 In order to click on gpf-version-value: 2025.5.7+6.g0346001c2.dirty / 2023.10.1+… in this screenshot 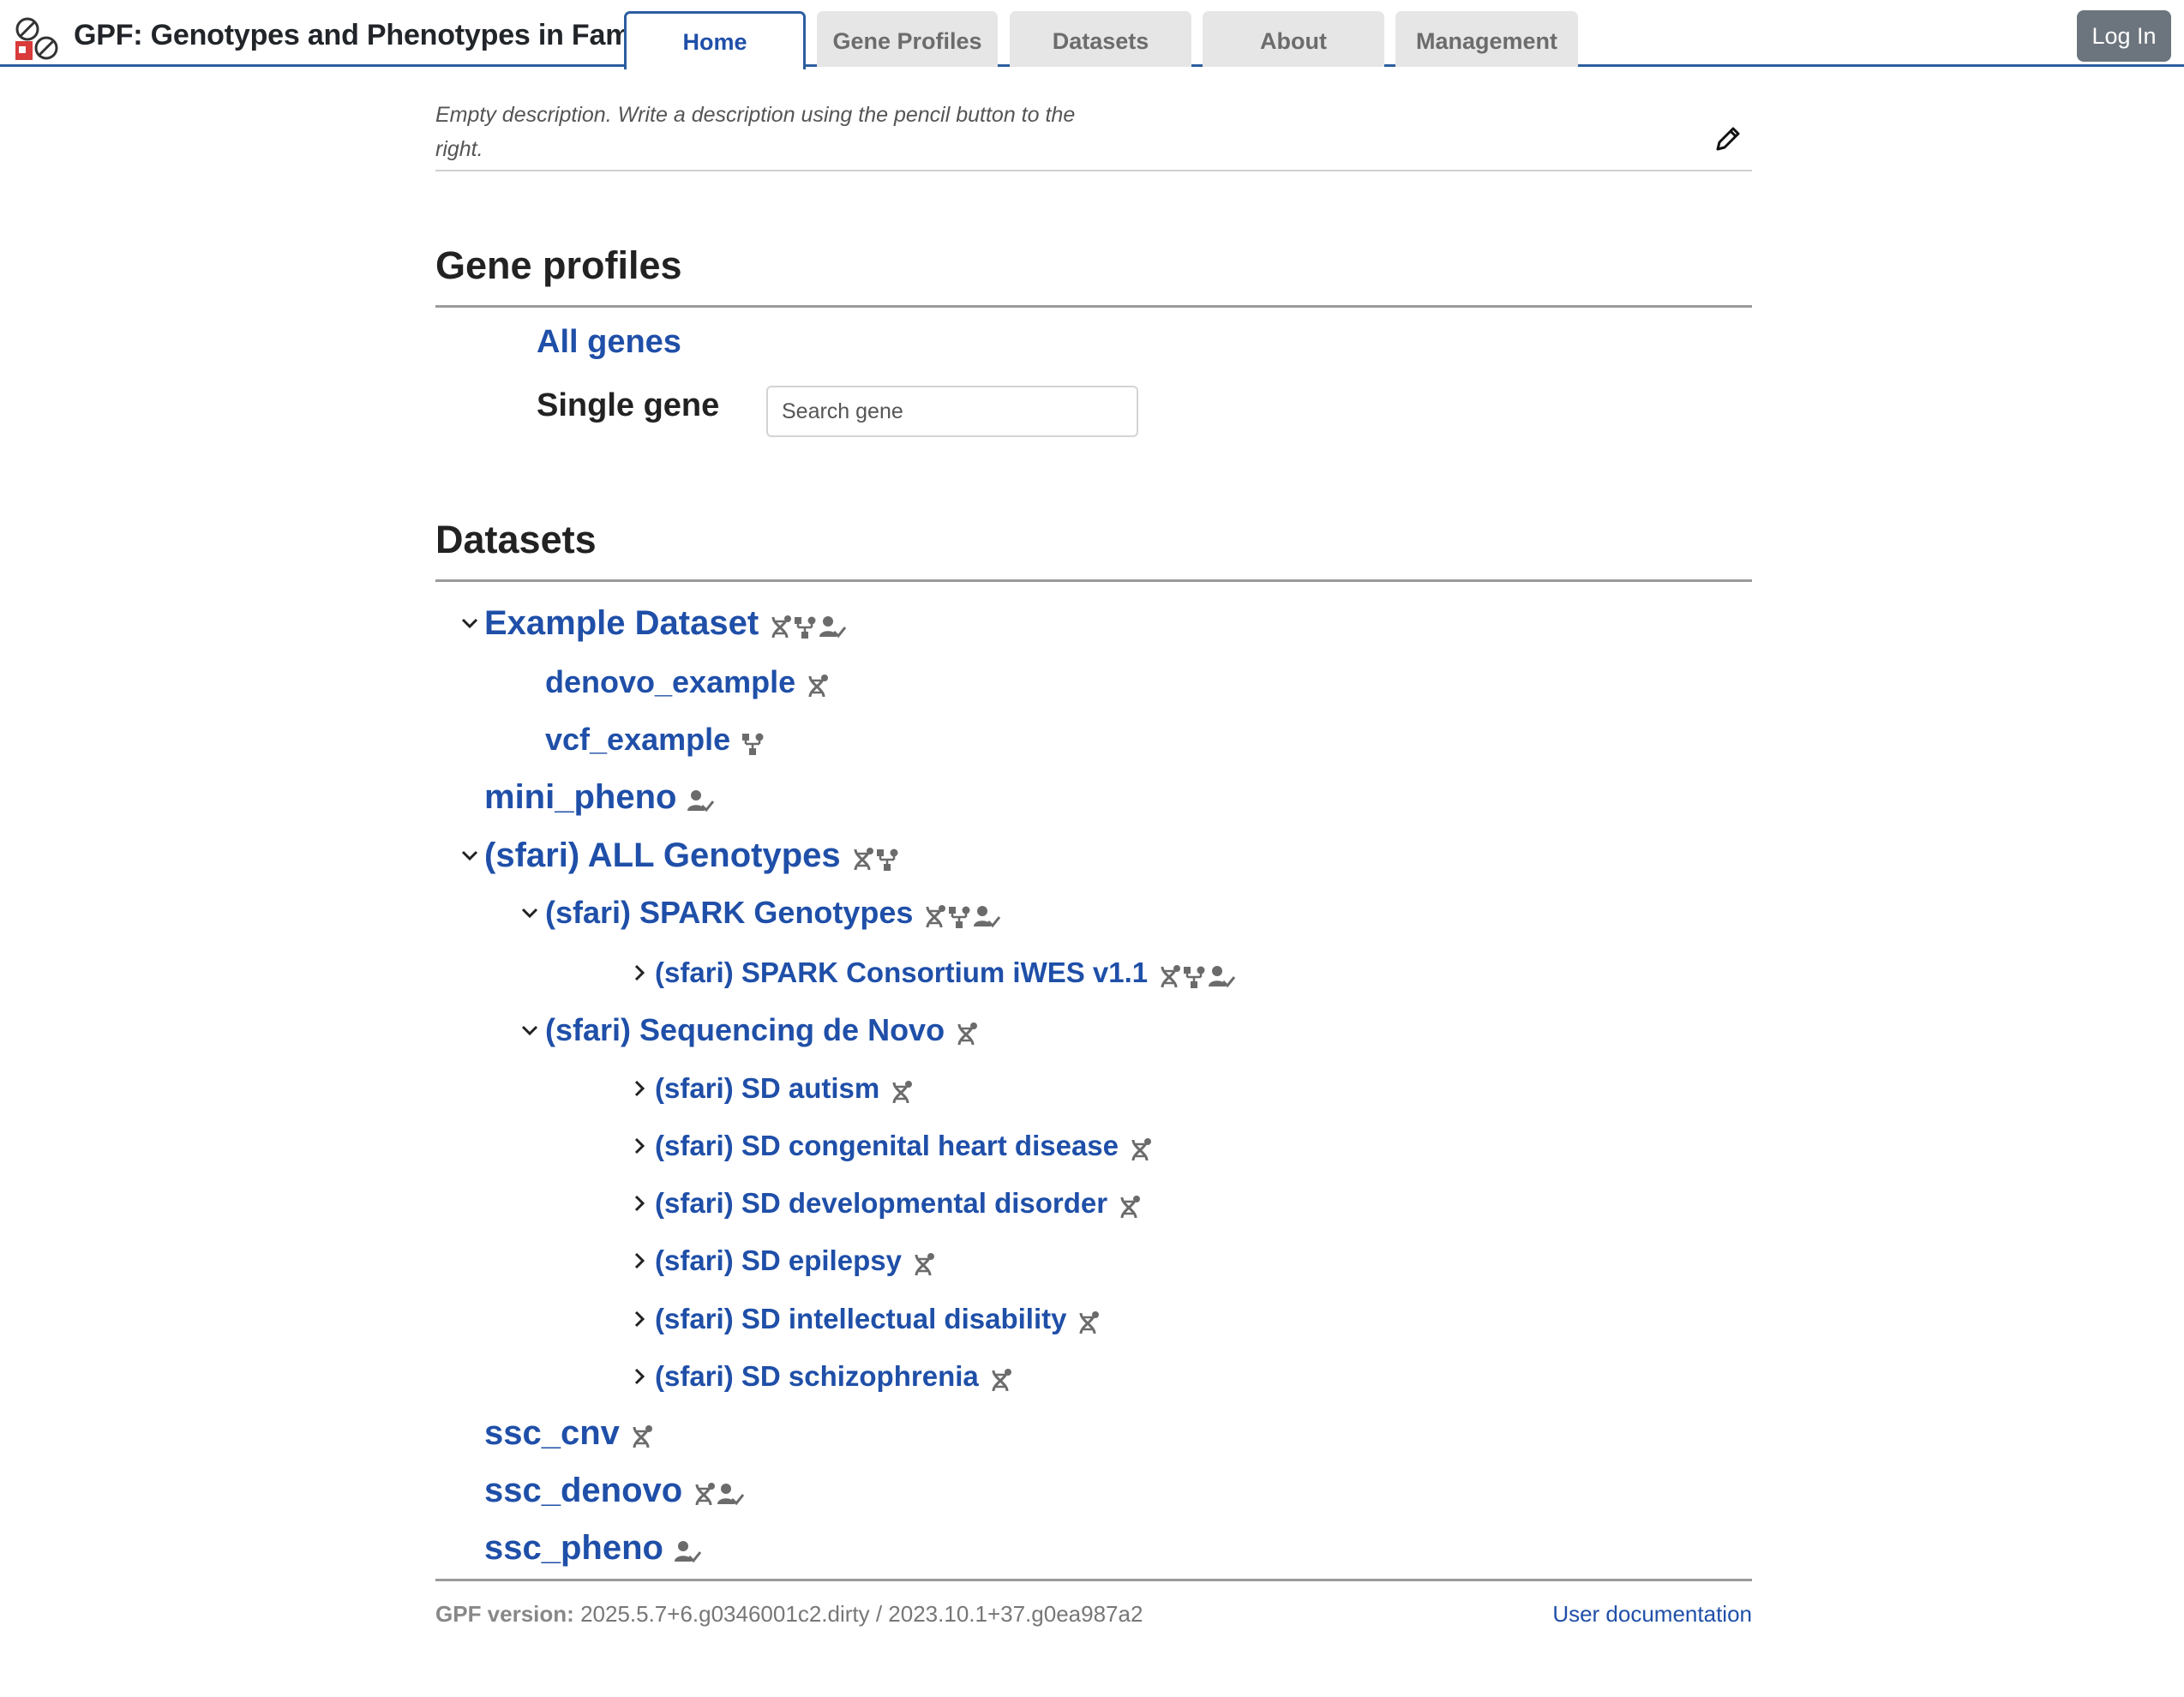, I will do `click(861, 1614)`.